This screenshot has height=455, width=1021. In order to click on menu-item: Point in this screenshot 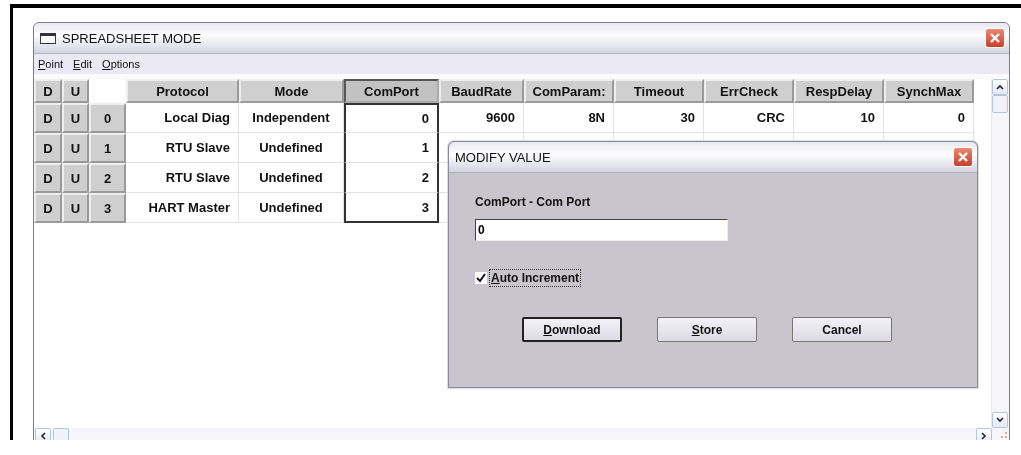, I will do `click(51, 64)`.